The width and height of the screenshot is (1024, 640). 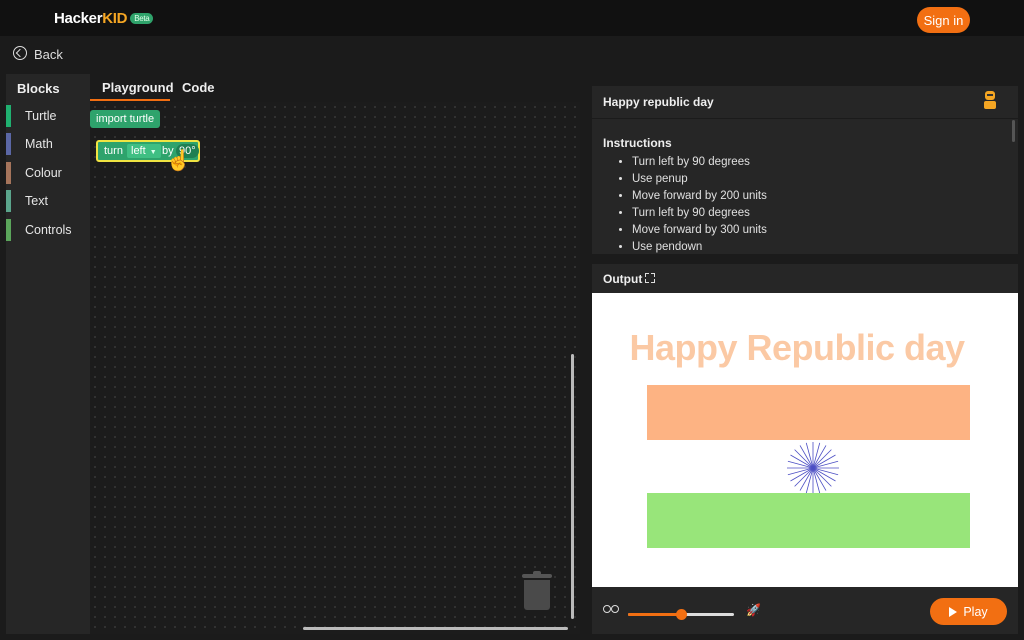 I want to click on challenge-title: Happy republic day, so click(x=658, y=102).